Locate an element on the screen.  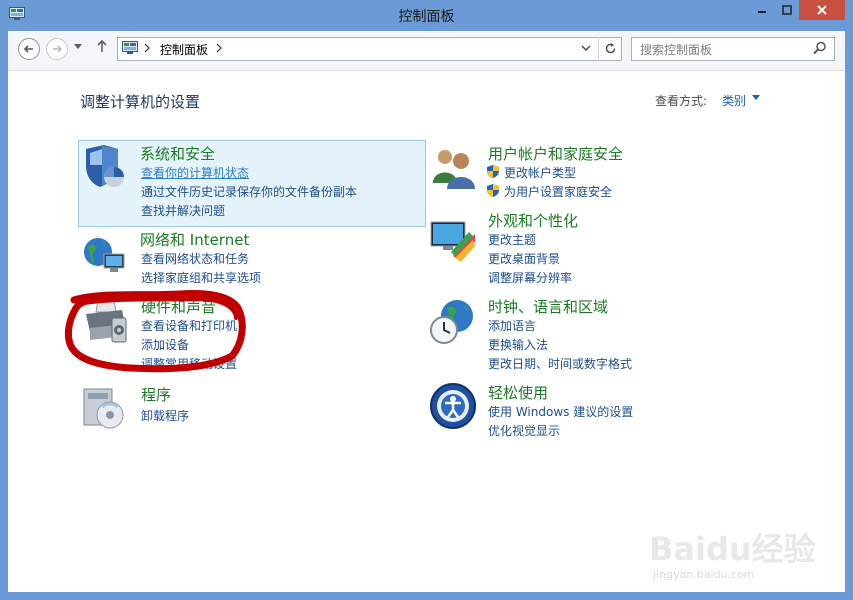
close-icon is located at coordinates (822, 10).